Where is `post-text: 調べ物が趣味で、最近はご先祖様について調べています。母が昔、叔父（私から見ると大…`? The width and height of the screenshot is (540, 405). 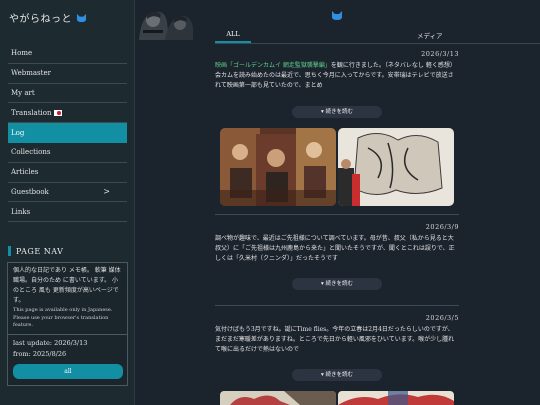 post-text: 調べ物が趣味で、最近はご先祖様について調べています。母が昔、叔父（私から見ると大… is located at coordinates (335, 249).